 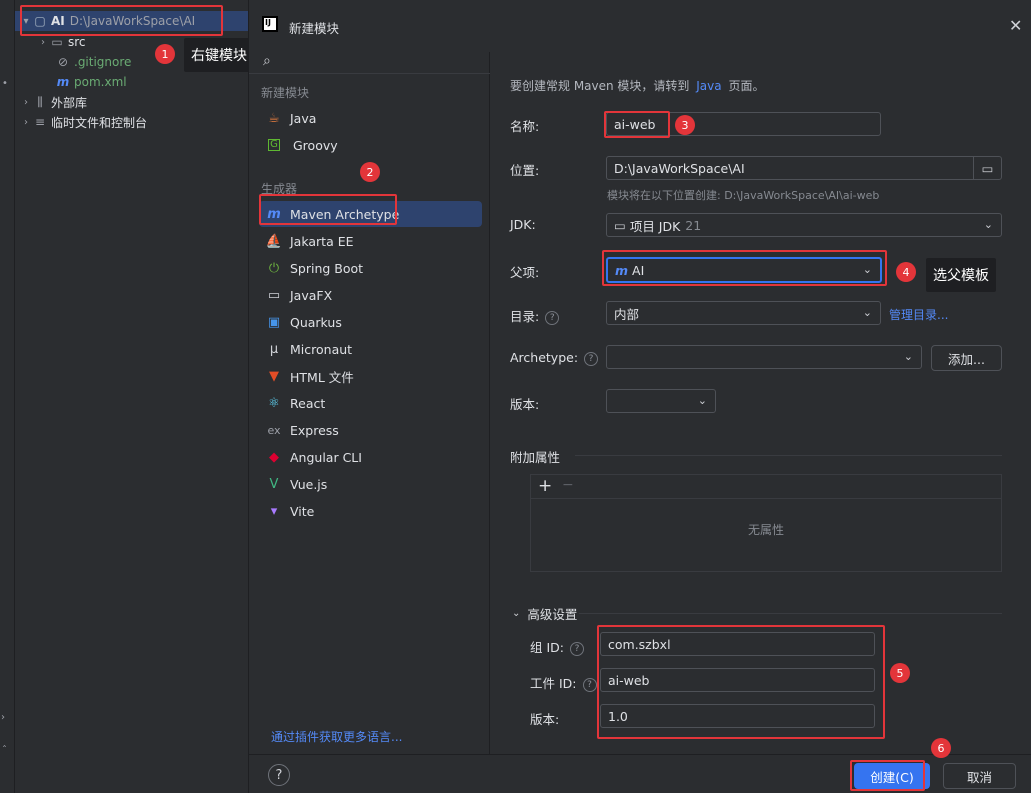 I want to click on name-field: ai-web, so click(x=743, y=124).